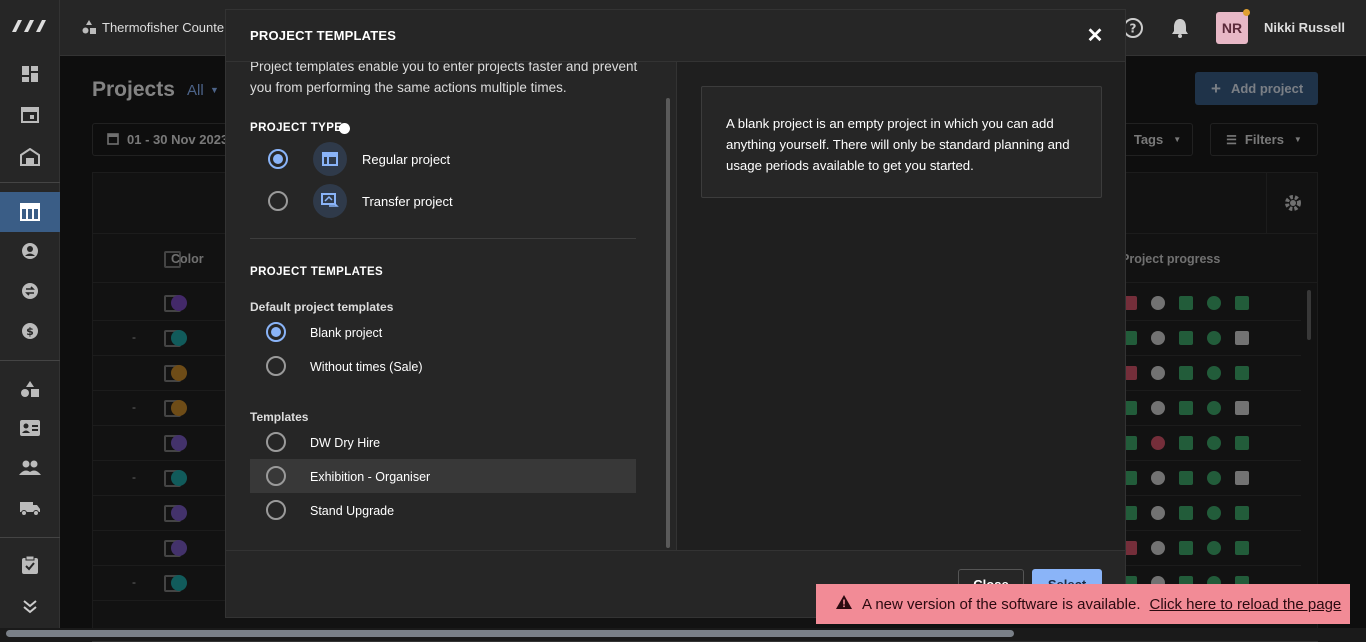 The image size is (1366, 642). I want to click on templates-heading: Templates, so click(279, 417).